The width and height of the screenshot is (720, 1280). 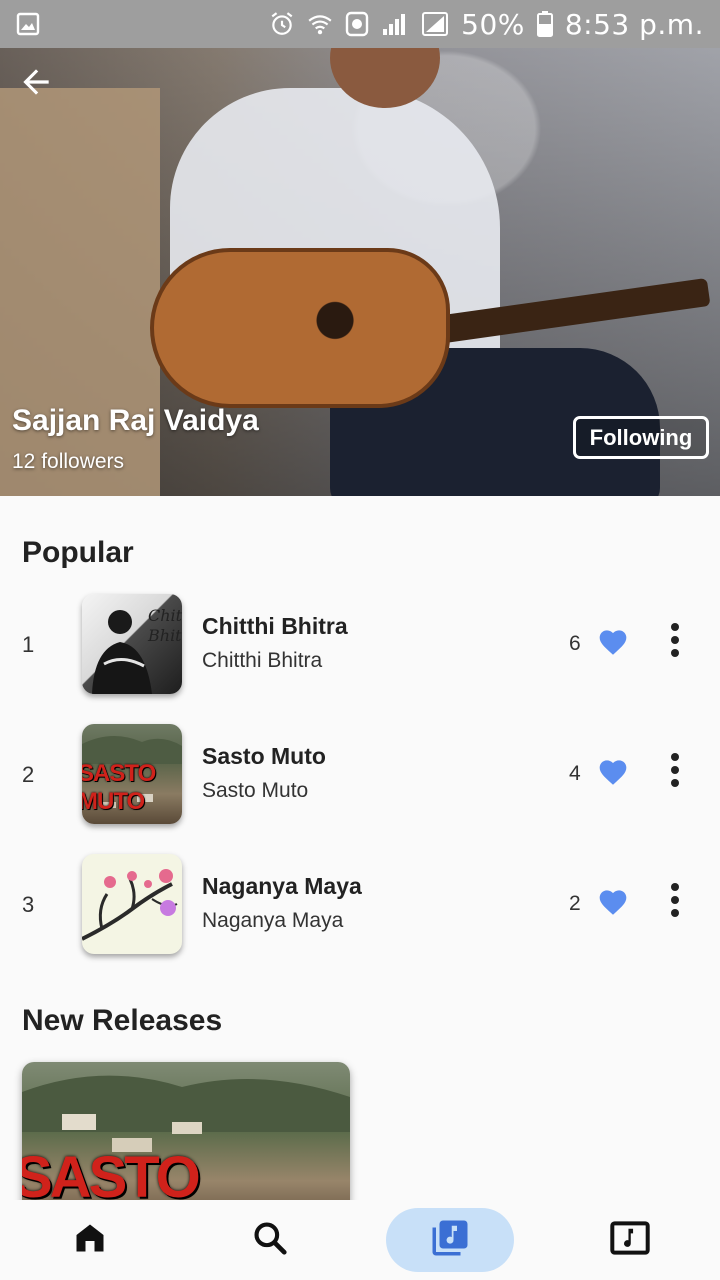 I want to click on nav-player, so click(x=630, y=1240).